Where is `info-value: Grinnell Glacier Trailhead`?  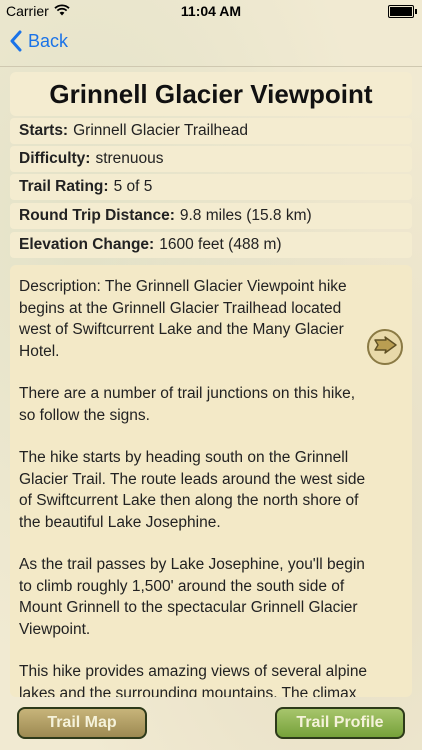 info-value: Grinnell Glacier Trailhead is located at coordinates (160, 130).